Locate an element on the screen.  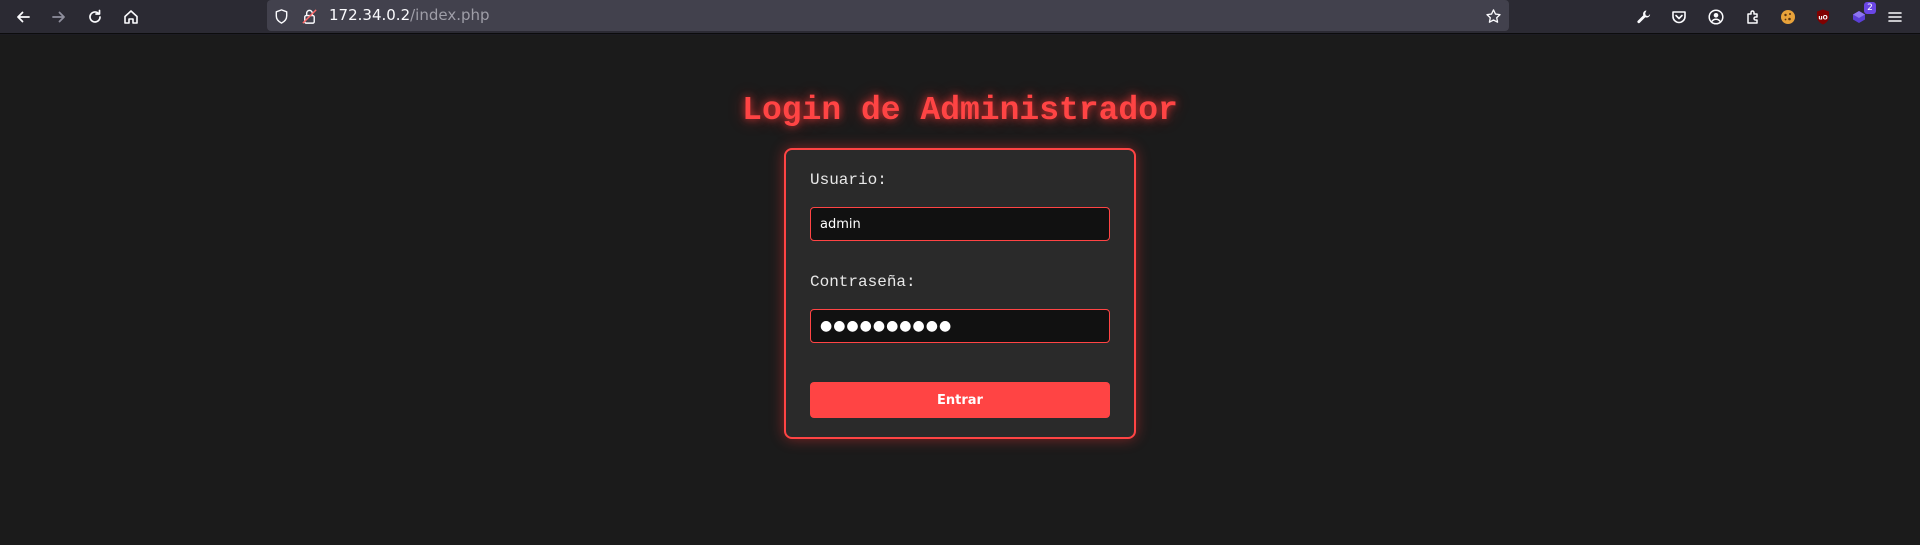
browser-toolbar: 172.34.0.2/index.php uO 2 is located at coordinates (960, 17).